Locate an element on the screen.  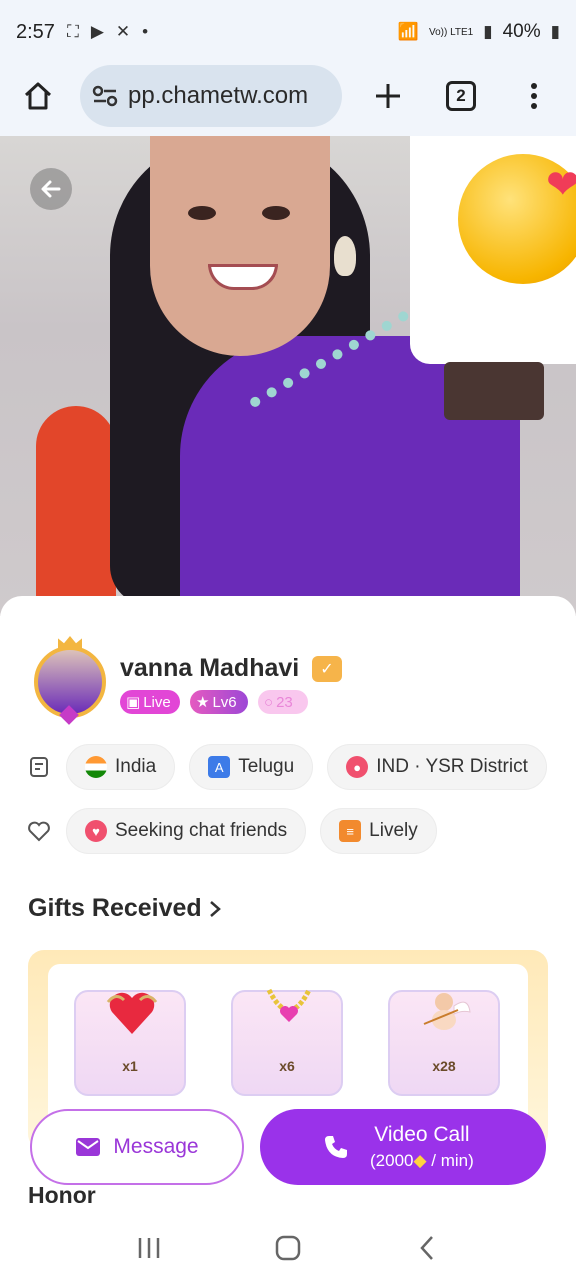
system-navigation-bar is located at coordinates (288, 1248).